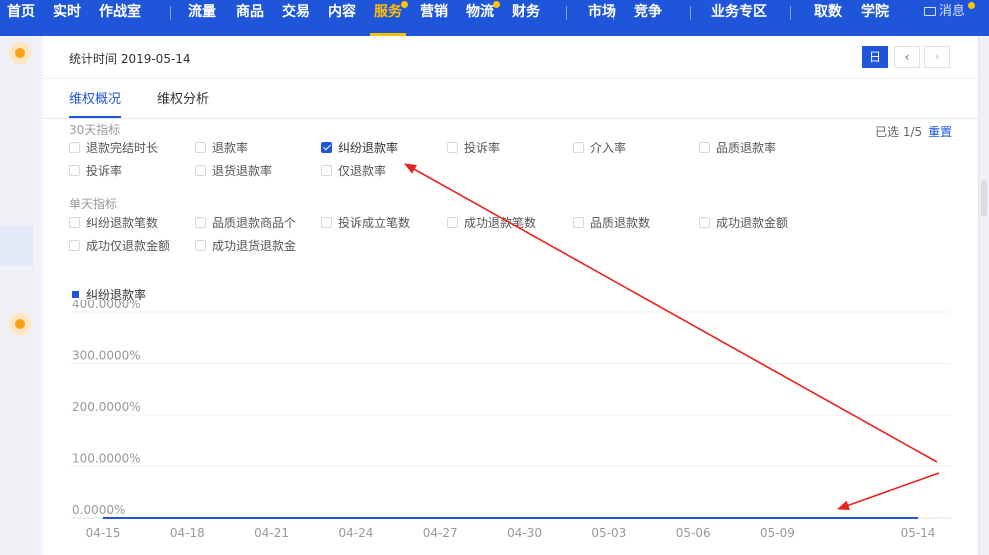  Describe the element at coordinates (128, 246) in the screenshot. I see `indicator-label: 成功仅退款金额` at that location.